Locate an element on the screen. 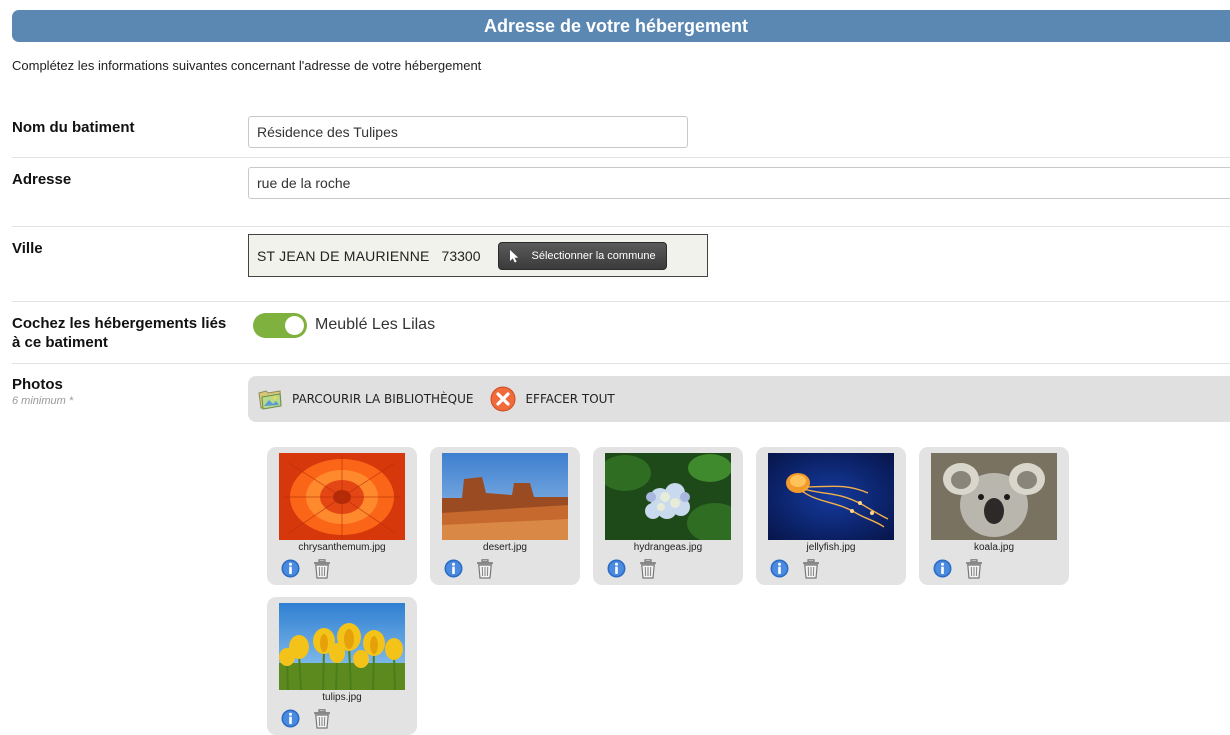 Image resolution: width=1230 pixels, height=735 pixels. photo-filename: hydrangeas.jpg is located at coordinates (668, 547).